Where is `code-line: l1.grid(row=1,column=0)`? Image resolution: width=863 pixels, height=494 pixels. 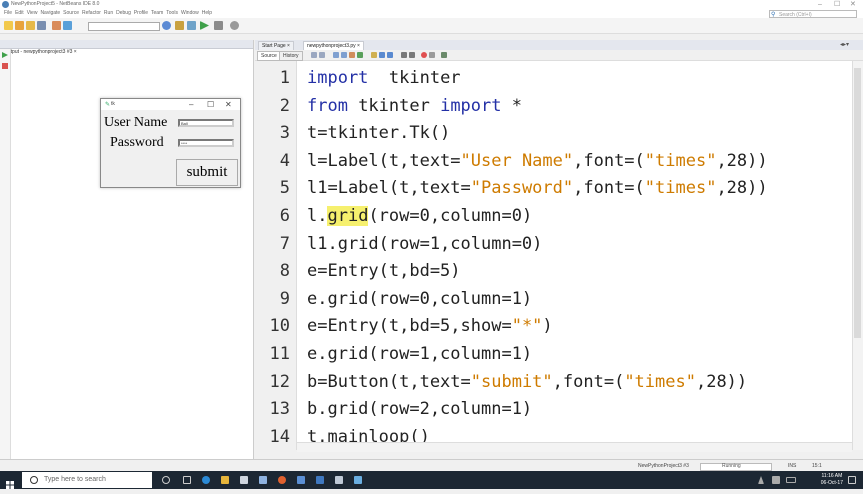 code-line: l1.grid(row=1,column=0) is located at coordinates (424, 244).